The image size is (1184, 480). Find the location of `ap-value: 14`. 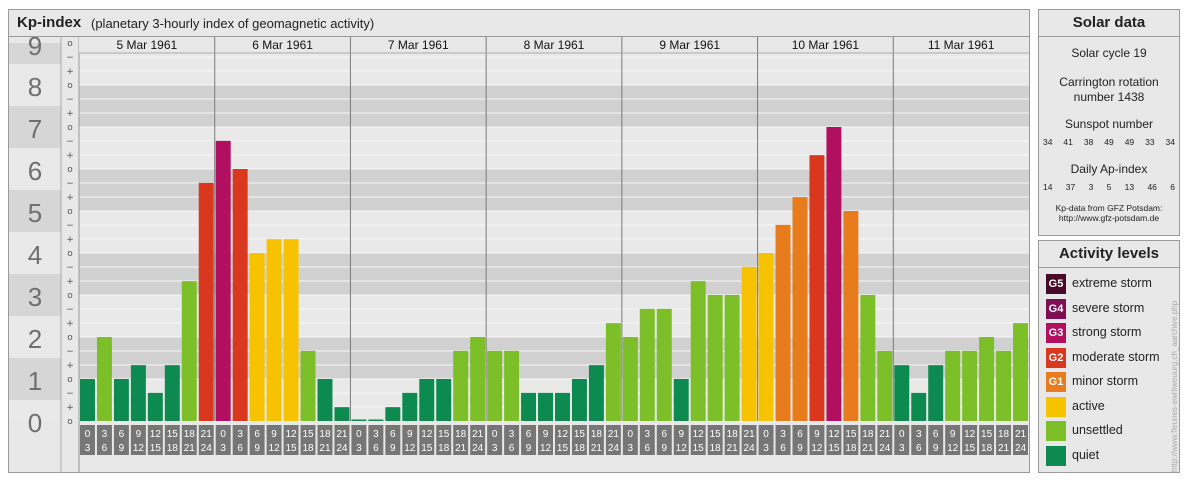

ap-value: 14 is located at coordinates (1048, 187).